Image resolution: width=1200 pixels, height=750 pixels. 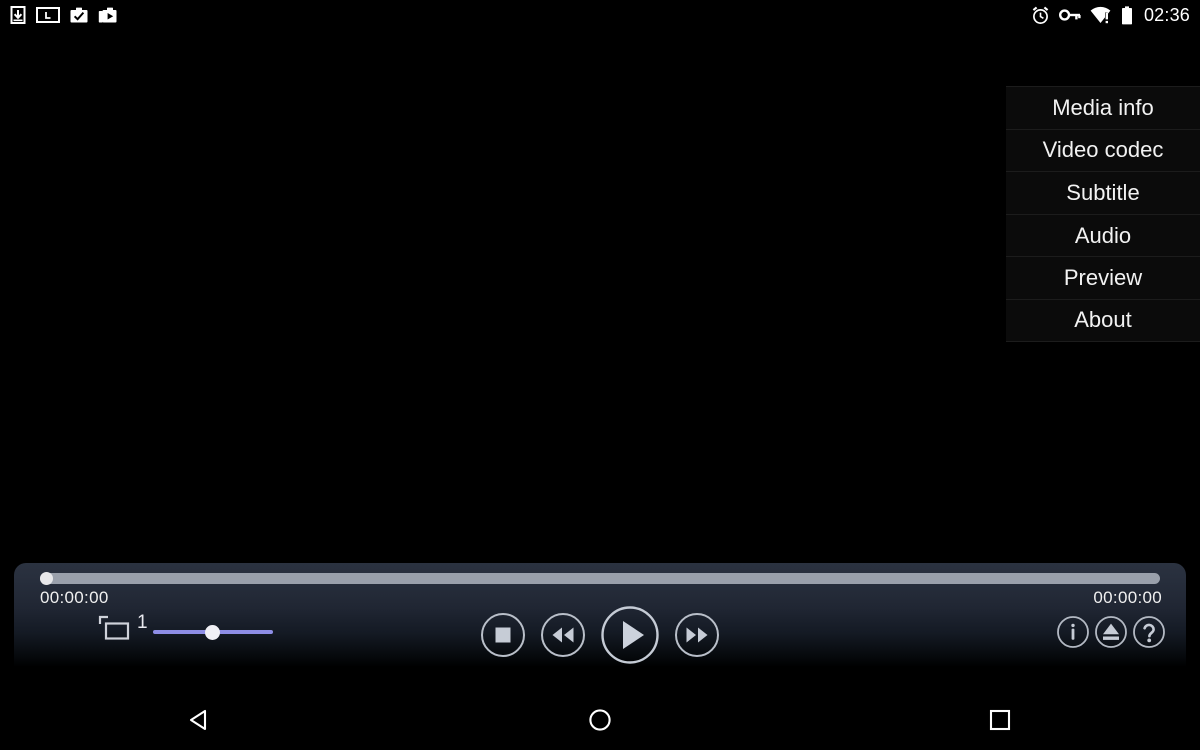 I want to click on menu-item-label: About, so click(x=1103, y=320).